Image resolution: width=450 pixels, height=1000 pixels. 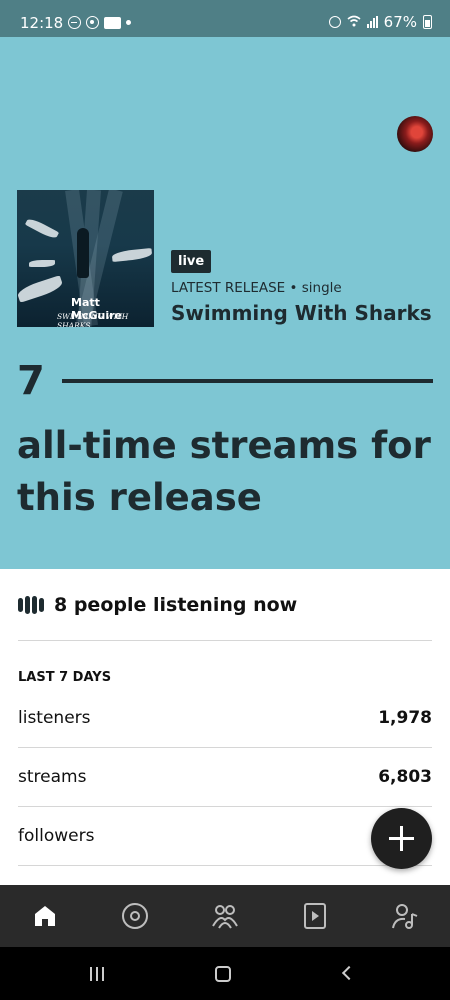 I want to click on nav-profile, so click(x=405, y=916).